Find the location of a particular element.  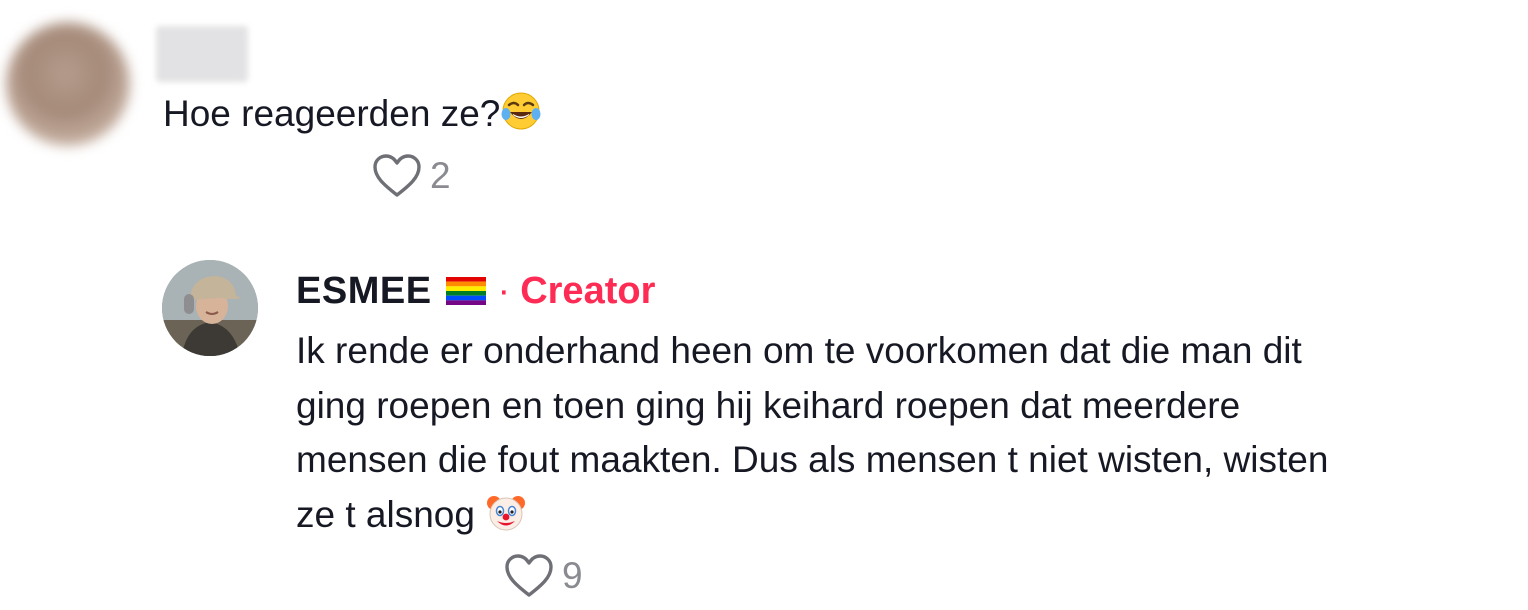

like-count: 2 is located at coordinates (440, 175).